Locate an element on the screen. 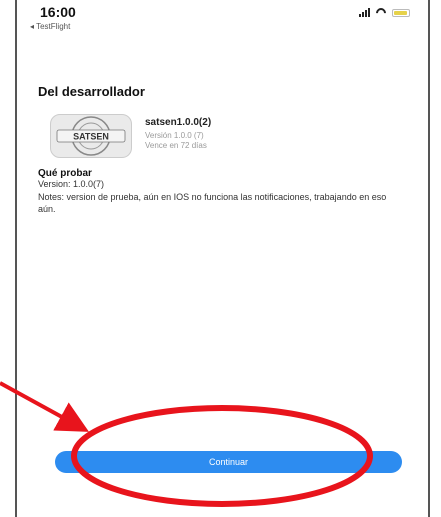  app-logo-icon: SATSEN is located at coordinates (91, 136).